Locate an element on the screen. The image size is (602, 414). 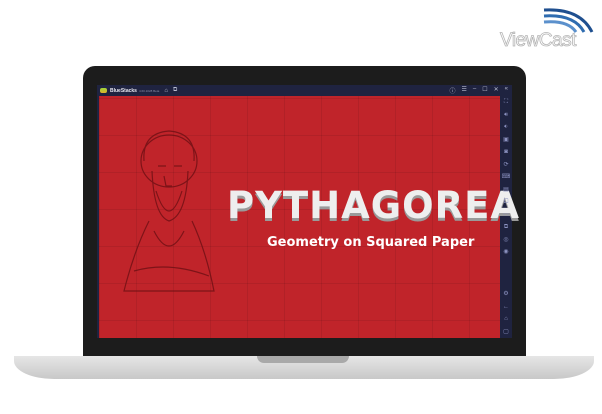
folder-icon: ▭ is located at coordinates (506, 215).